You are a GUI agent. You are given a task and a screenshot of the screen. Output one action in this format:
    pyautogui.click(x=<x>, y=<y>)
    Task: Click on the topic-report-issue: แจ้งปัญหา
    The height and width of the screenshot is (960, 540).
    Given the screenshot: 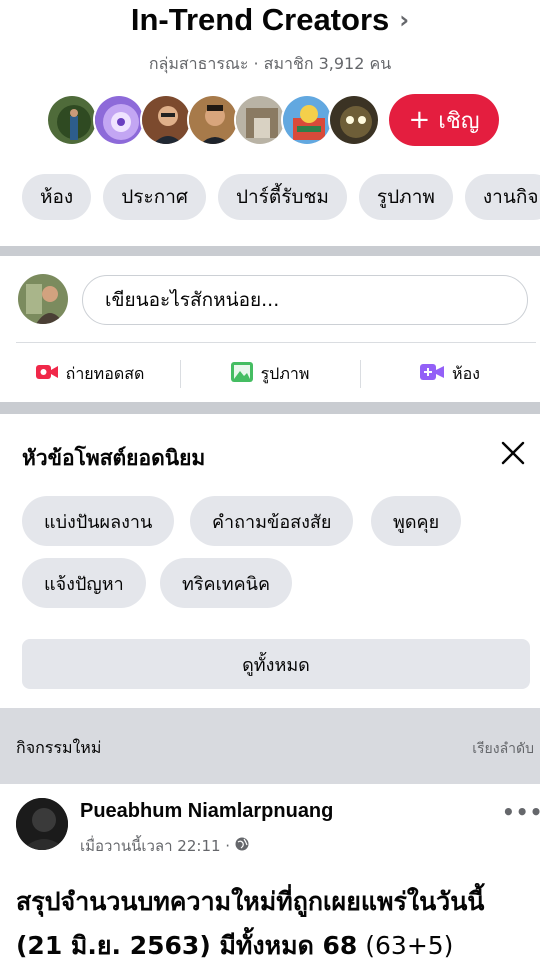 What is the action you would take?
    pyautogui.click(x=84, y=583)
    